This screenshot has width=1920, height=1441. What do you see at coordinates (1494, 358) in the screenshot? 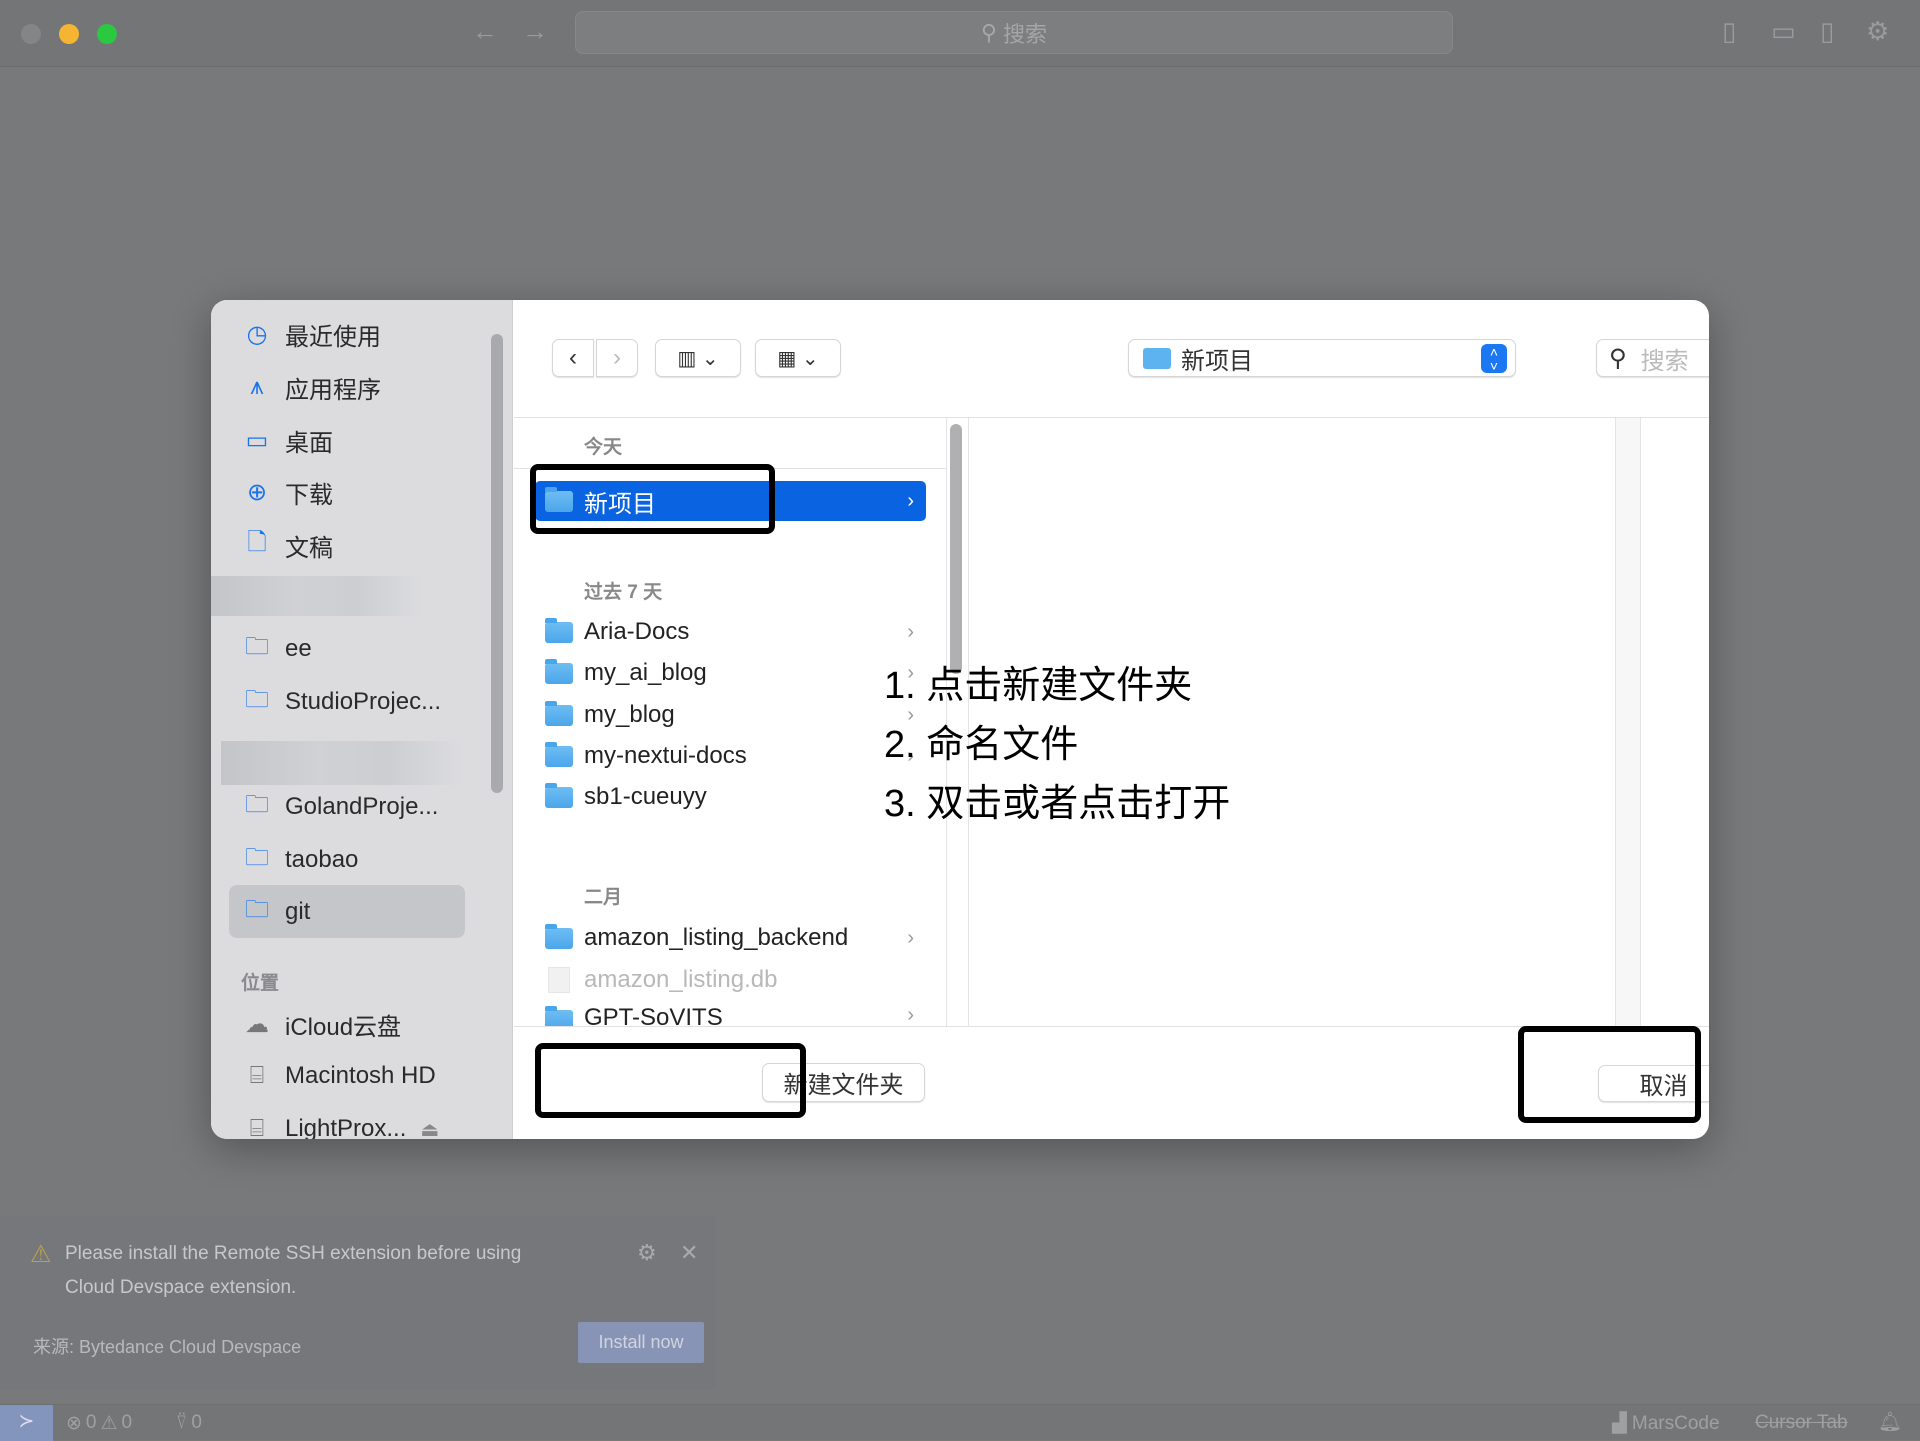
I see `popup-stepper-icon: ˄ ˅` at bounding box center [1494, 358].